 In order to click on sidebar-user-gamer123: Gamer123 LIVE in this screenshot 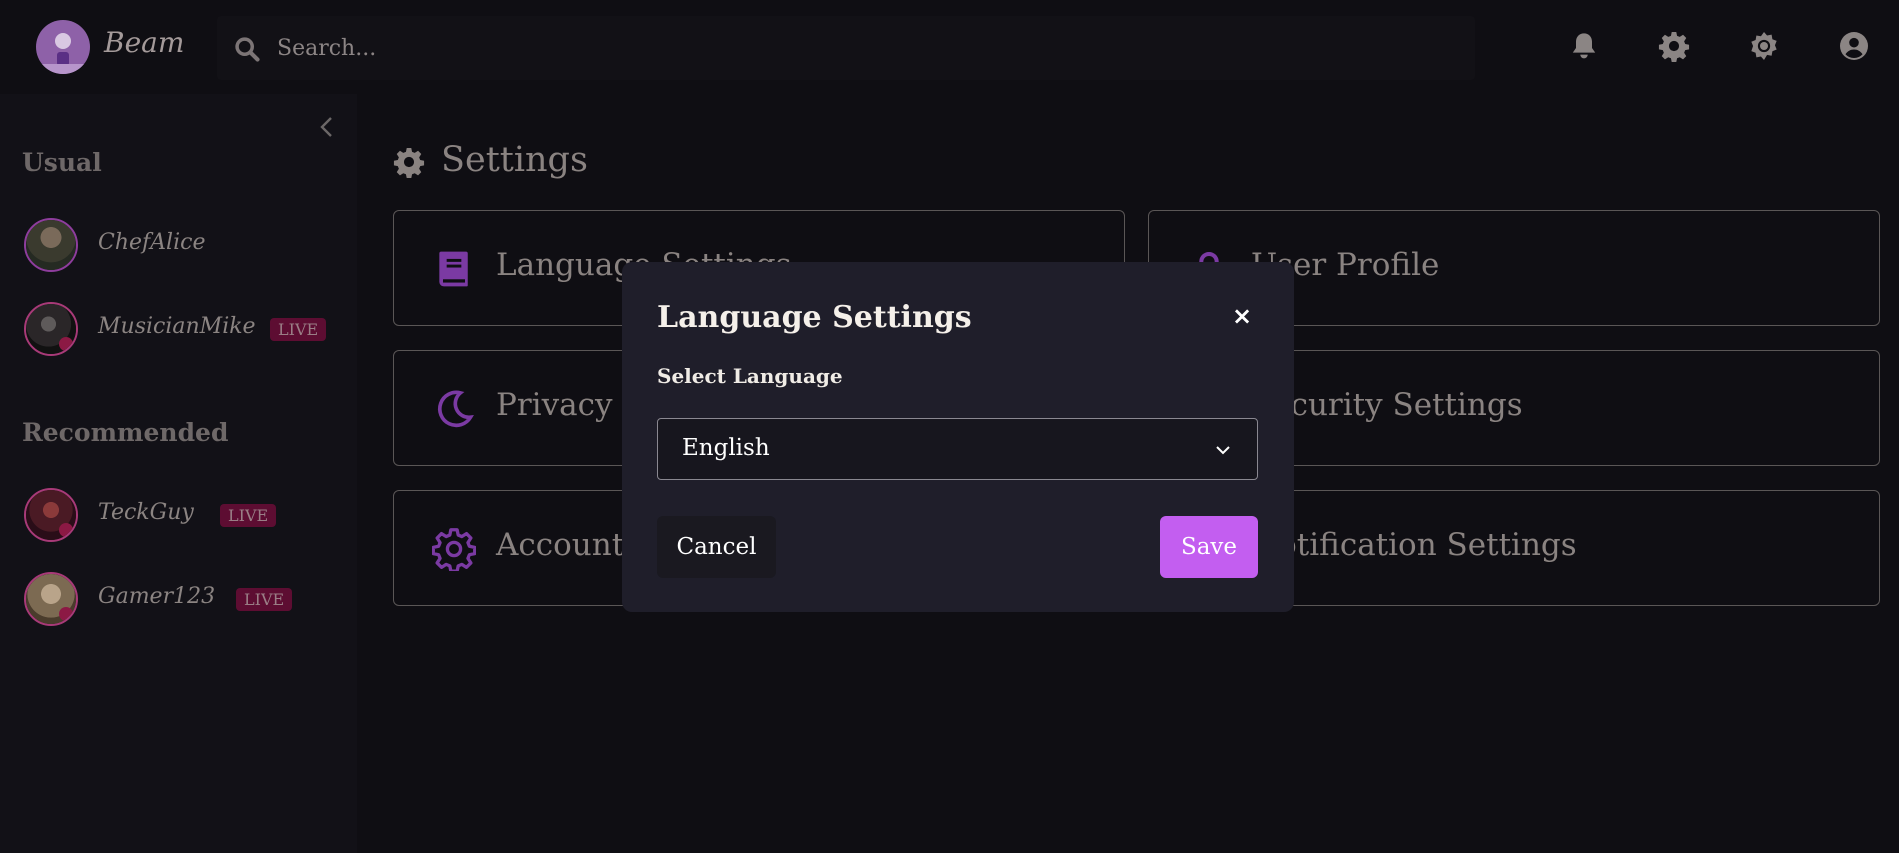, I will do `click(184, 600)`.